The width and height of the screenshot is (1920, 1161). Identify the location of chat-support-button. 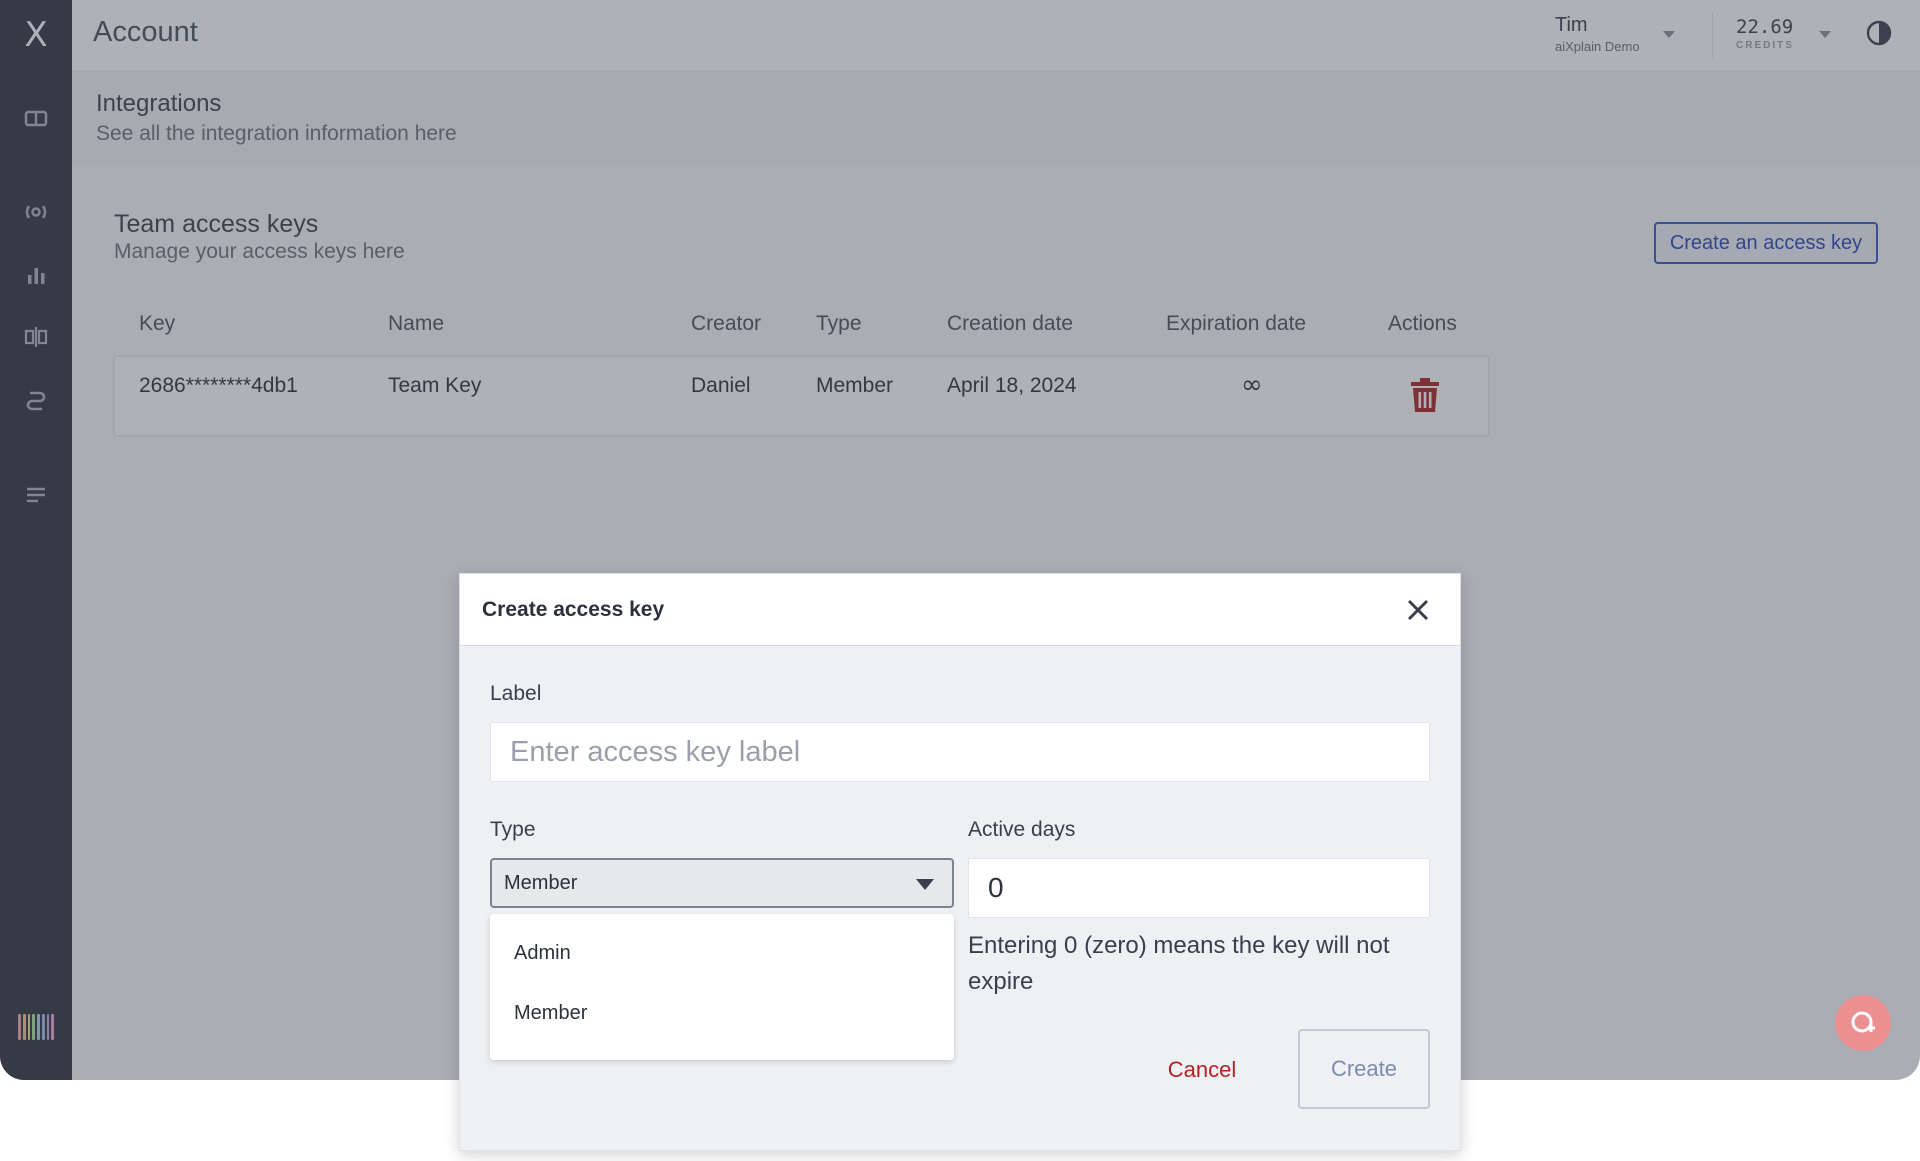
(1863, 1023).